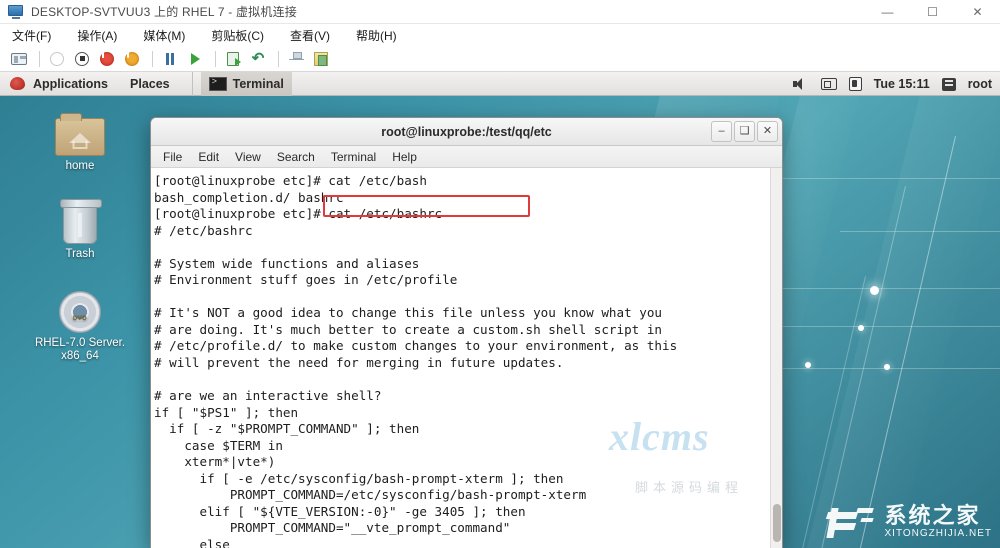 The width and height of the screenshot is (1000, 548). I want to click on taskbar-item-terminal: Terminal, so click(246, 83).